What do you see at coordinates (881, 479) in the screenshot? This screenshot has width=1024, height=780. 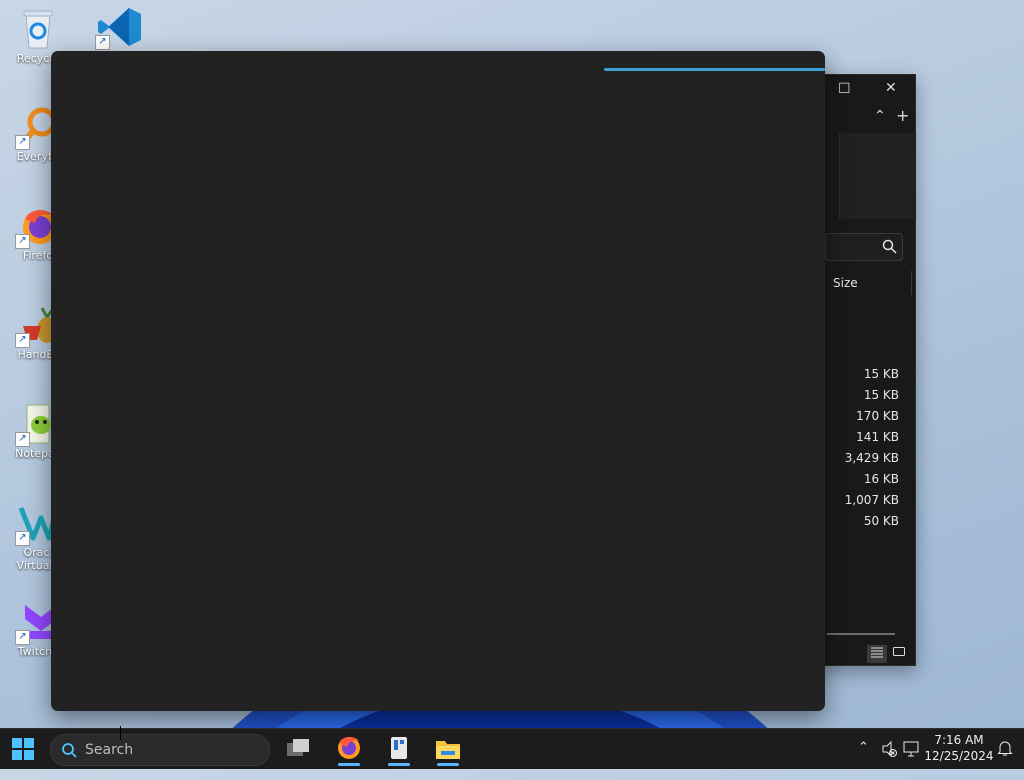 I see `file-size-cell: 16 KB` at bounding box center [881, 479].